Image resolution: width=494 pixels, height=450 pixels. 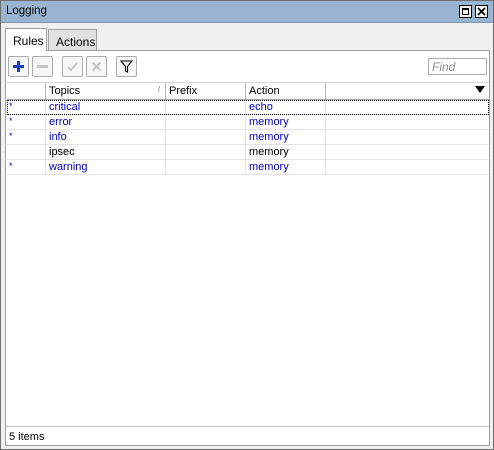 I want to click on filter-button, so click(x=126, y=66).